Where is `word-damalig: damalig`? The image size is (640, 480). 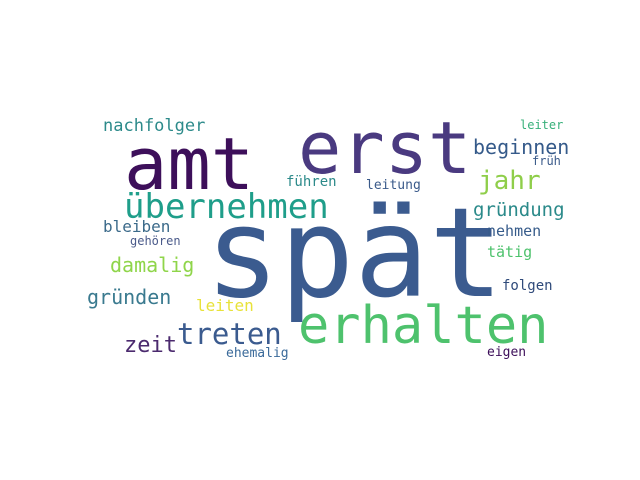 word-damalig: damalig is located at coordinates (152, 265).